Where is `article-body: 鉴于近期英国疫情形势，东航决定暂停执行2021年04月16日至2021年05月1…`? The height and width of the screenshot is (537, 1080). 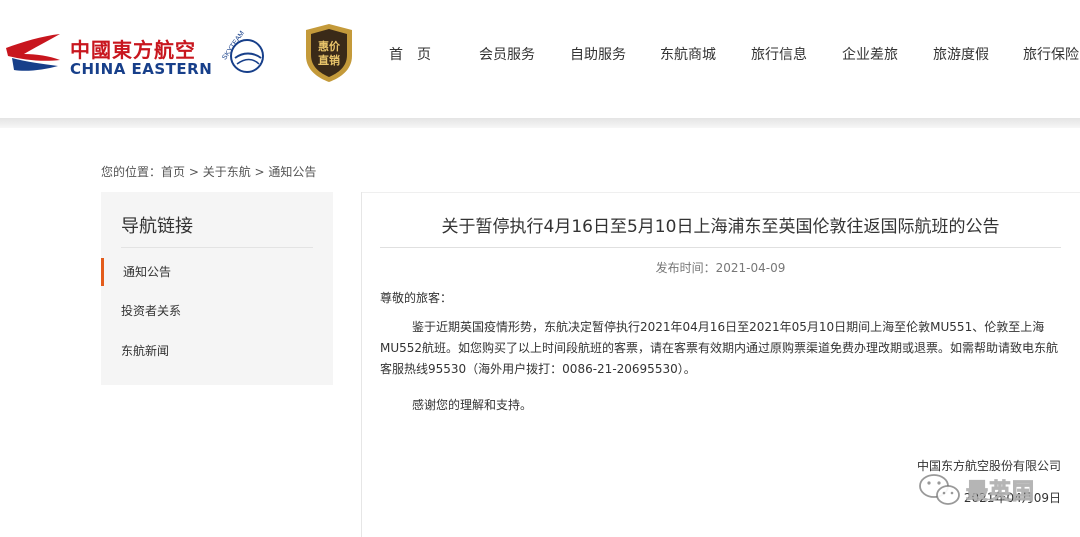 article-body: 鉴于近期英国疫情形势，东航决定暂停执行2021年04月16日至2021年05月1… is located at coordinates (719, 348).